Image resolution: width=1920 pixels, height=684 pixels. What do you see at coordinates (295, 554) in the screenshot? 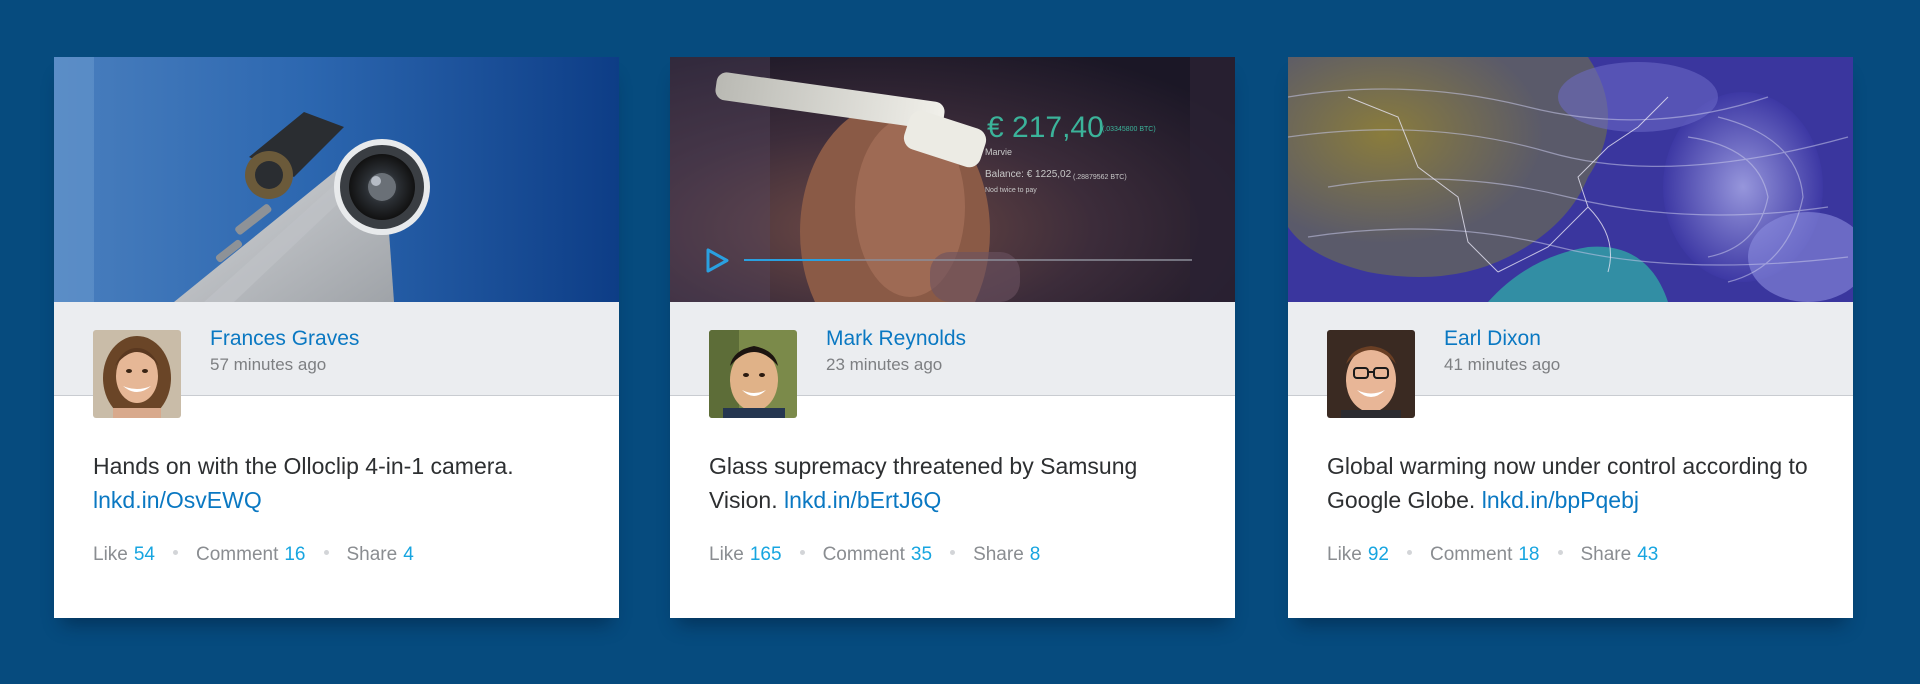
I see `comment-count: 16` at bounding box center [295, 554].